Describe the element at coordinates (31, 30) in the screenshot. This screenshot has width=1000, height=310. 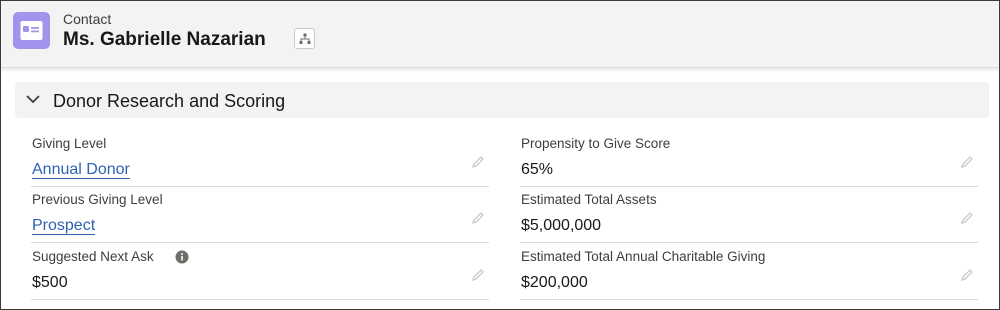
I see `contact-card-icon` at that location.